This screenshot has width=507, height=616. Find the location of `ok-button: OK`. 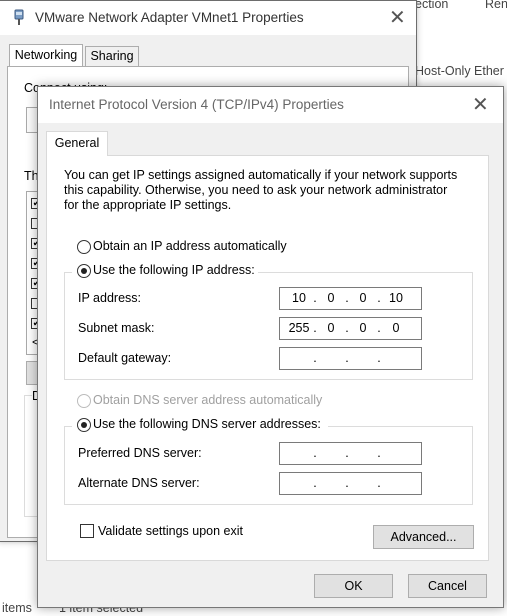

ok-button: OK is located at coordinates (353, 586).